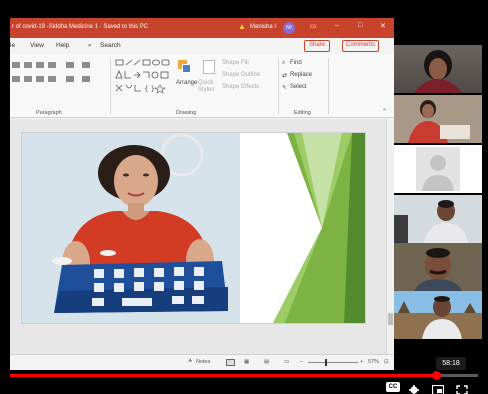 This screenshot has width=488, height=394. What do you see at coordinates (186, 113) in the screenshot?
I see `group-label-drawing: Drawing` at bounding box center [186, 113].